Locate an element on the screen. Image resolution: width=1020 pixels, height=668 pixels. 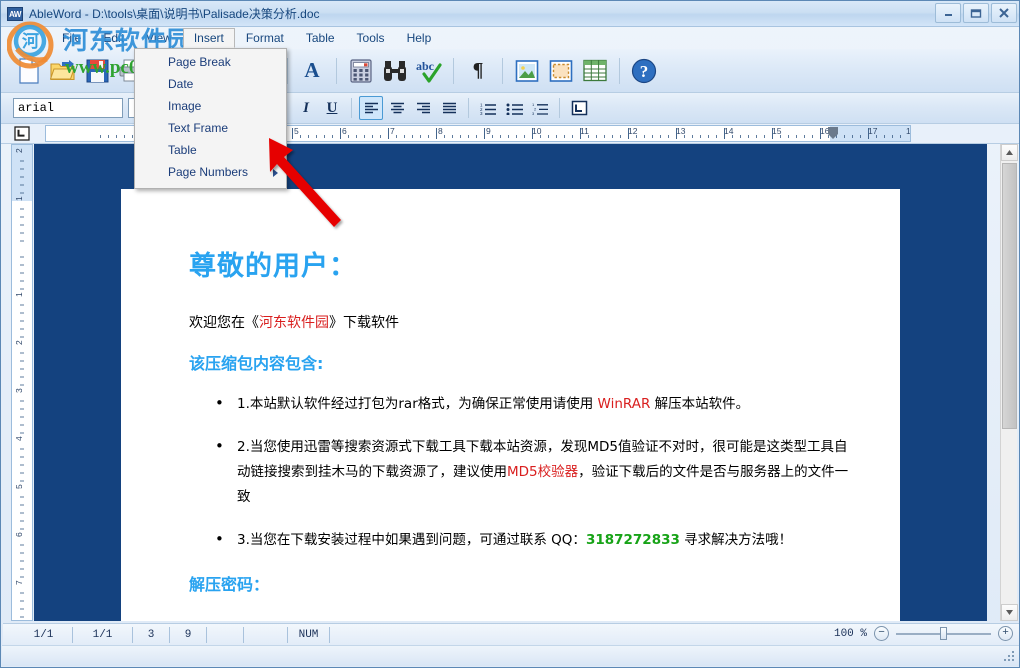
menu-item-page-break: Page Break is located at coordinates (210, 62).